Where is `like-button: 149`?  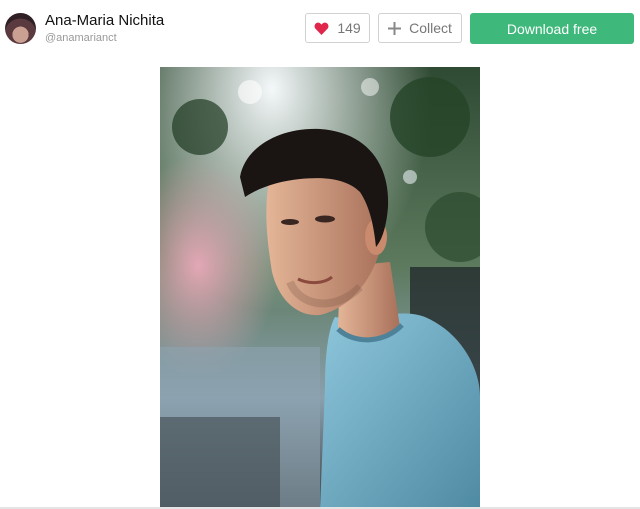
like-button: 149 is located at coordinates (337, 28).